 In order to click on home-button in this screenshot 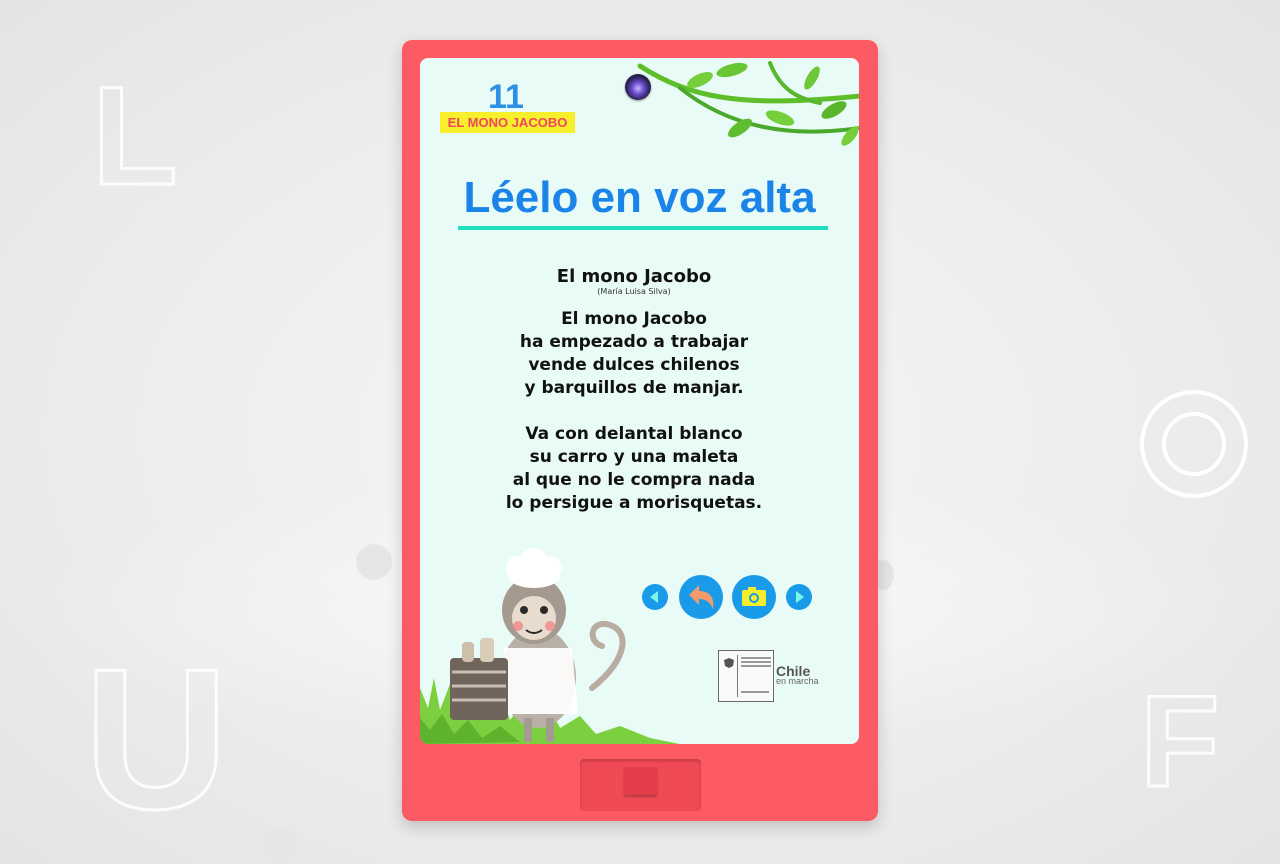, I will do `click(640, 785)`.